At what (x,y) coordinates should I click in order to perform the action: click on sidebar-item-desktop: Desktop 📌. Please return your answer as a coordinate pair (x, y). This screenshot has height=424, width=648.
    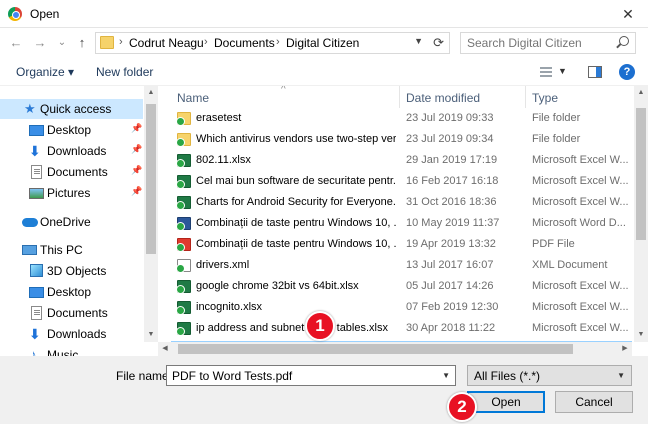
    Looking at the image, I should click on (71, 130).